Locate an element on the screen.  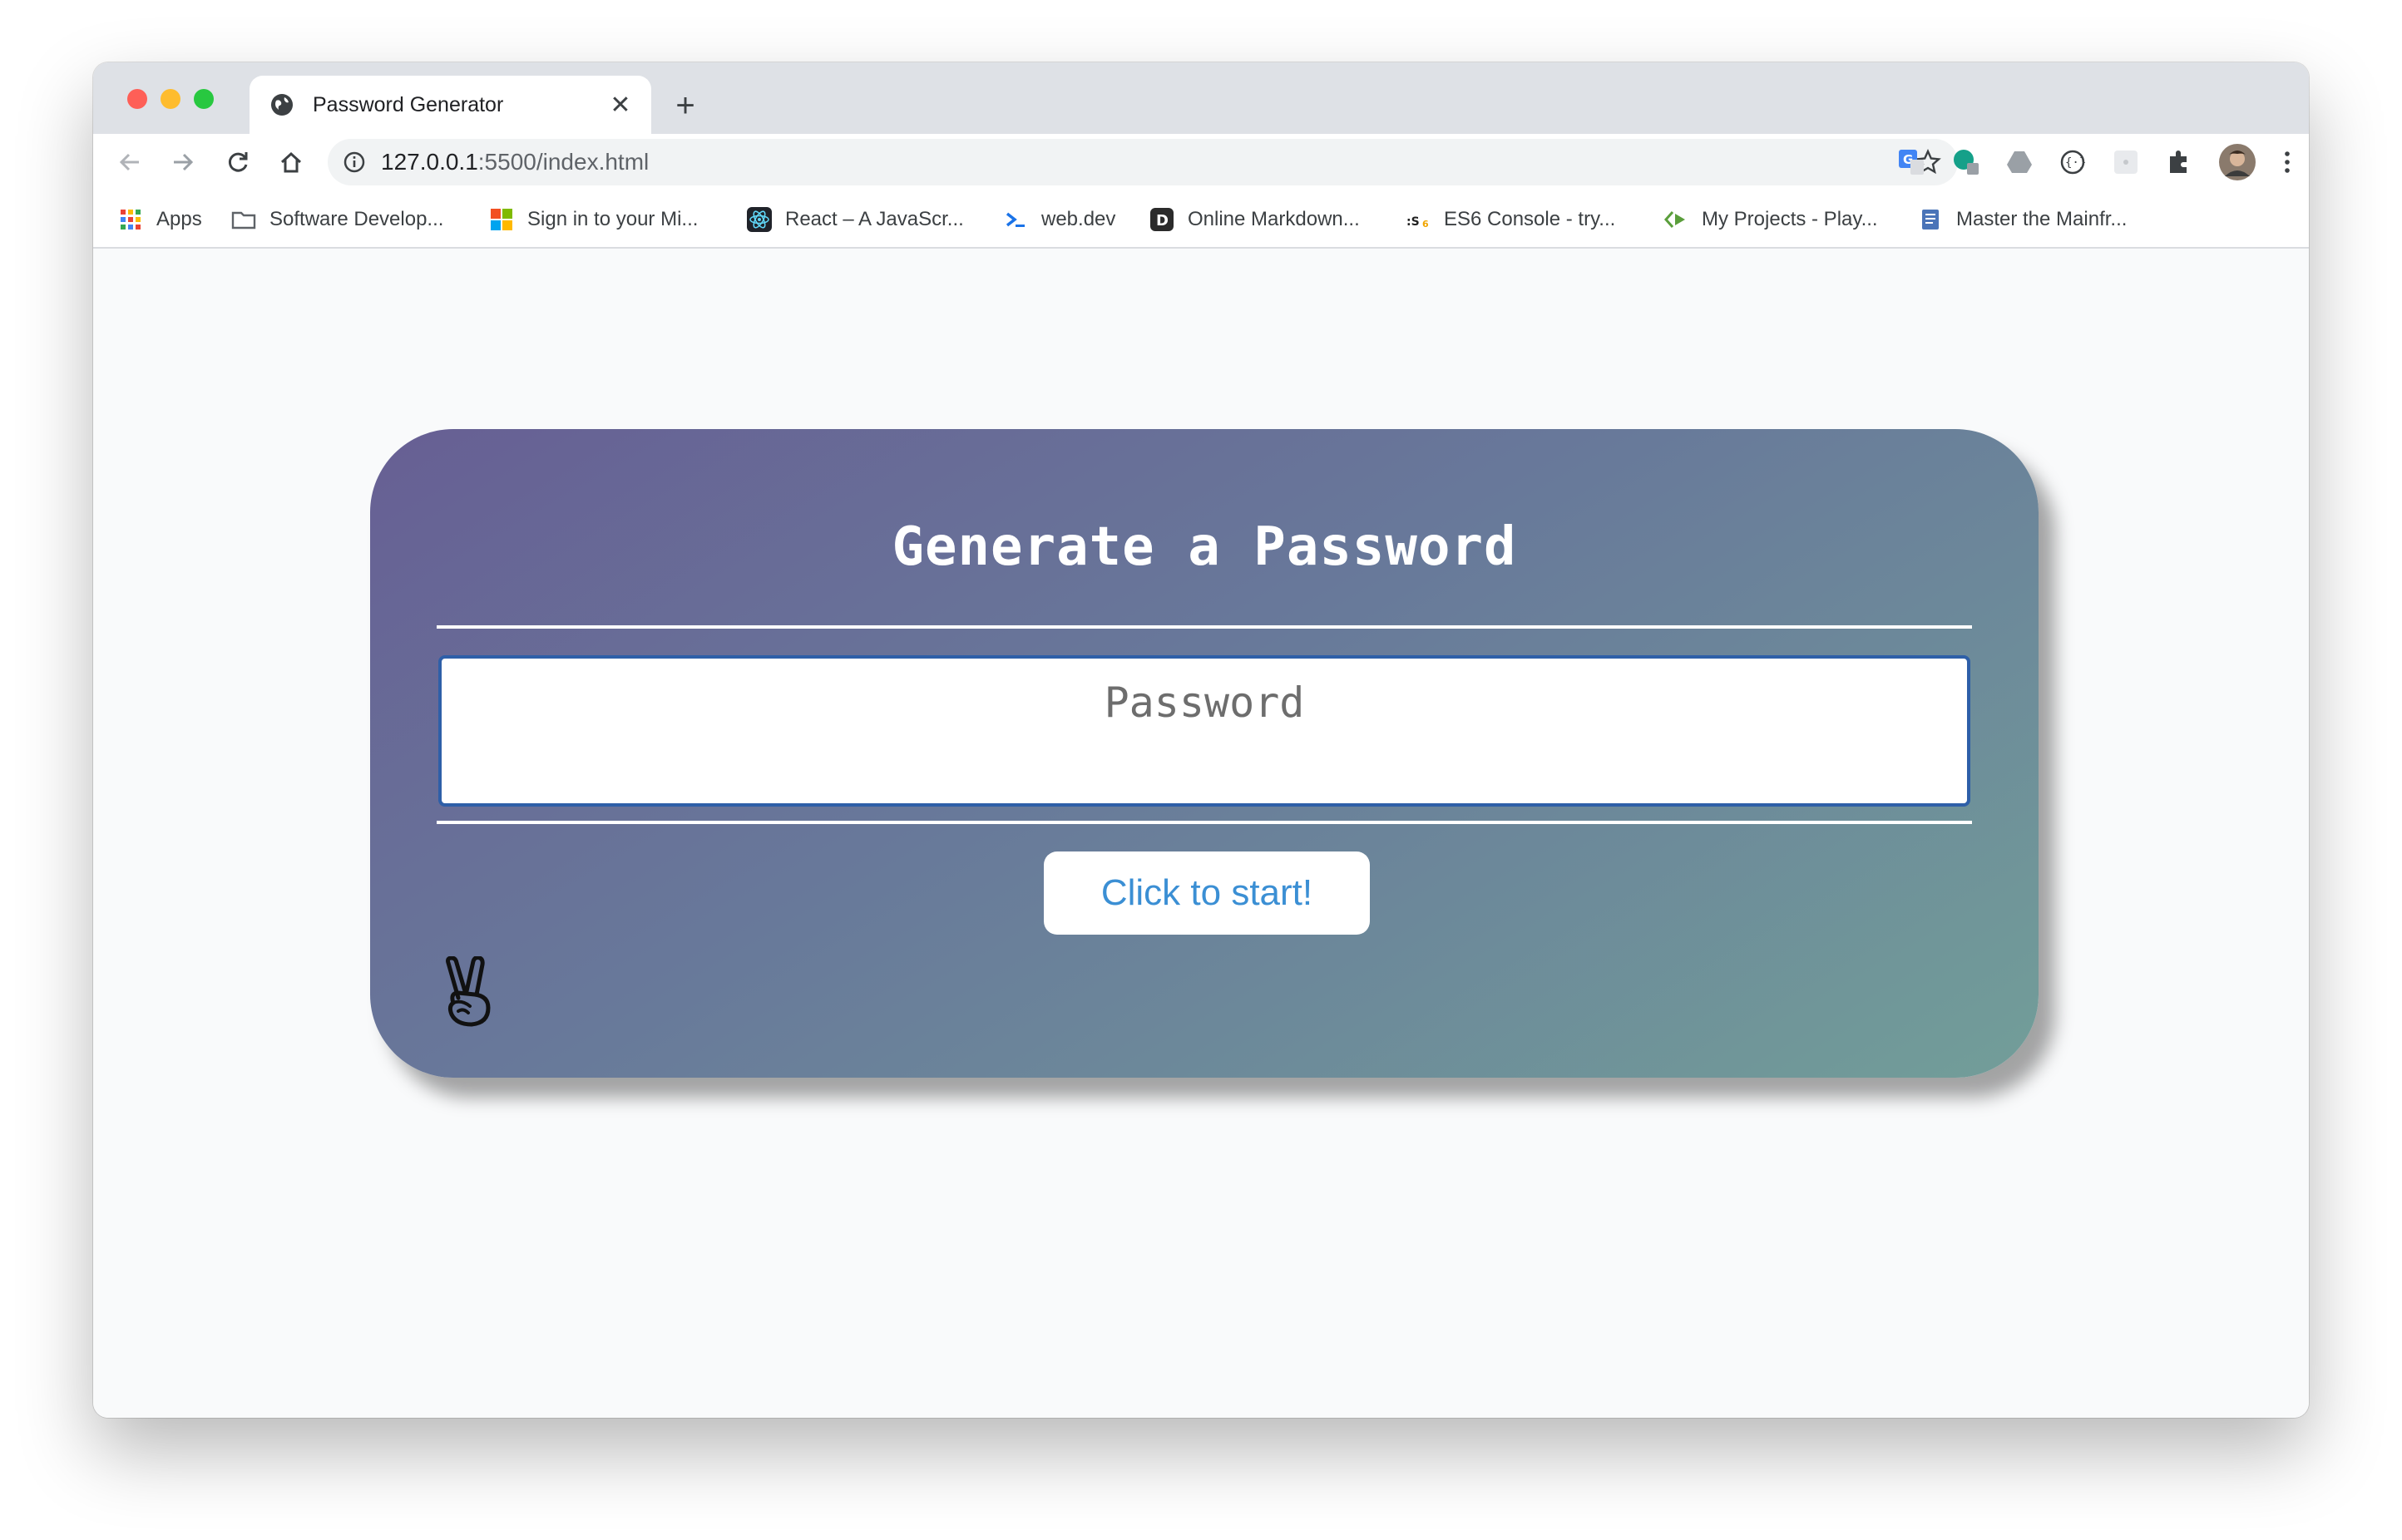
close-window-button is located at coordinates (137, 99).